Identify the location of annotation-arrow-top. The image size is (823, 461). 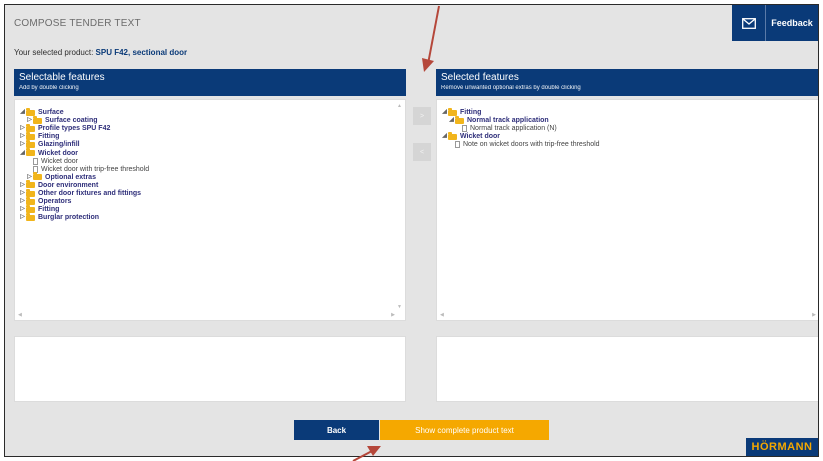
(431, 38).